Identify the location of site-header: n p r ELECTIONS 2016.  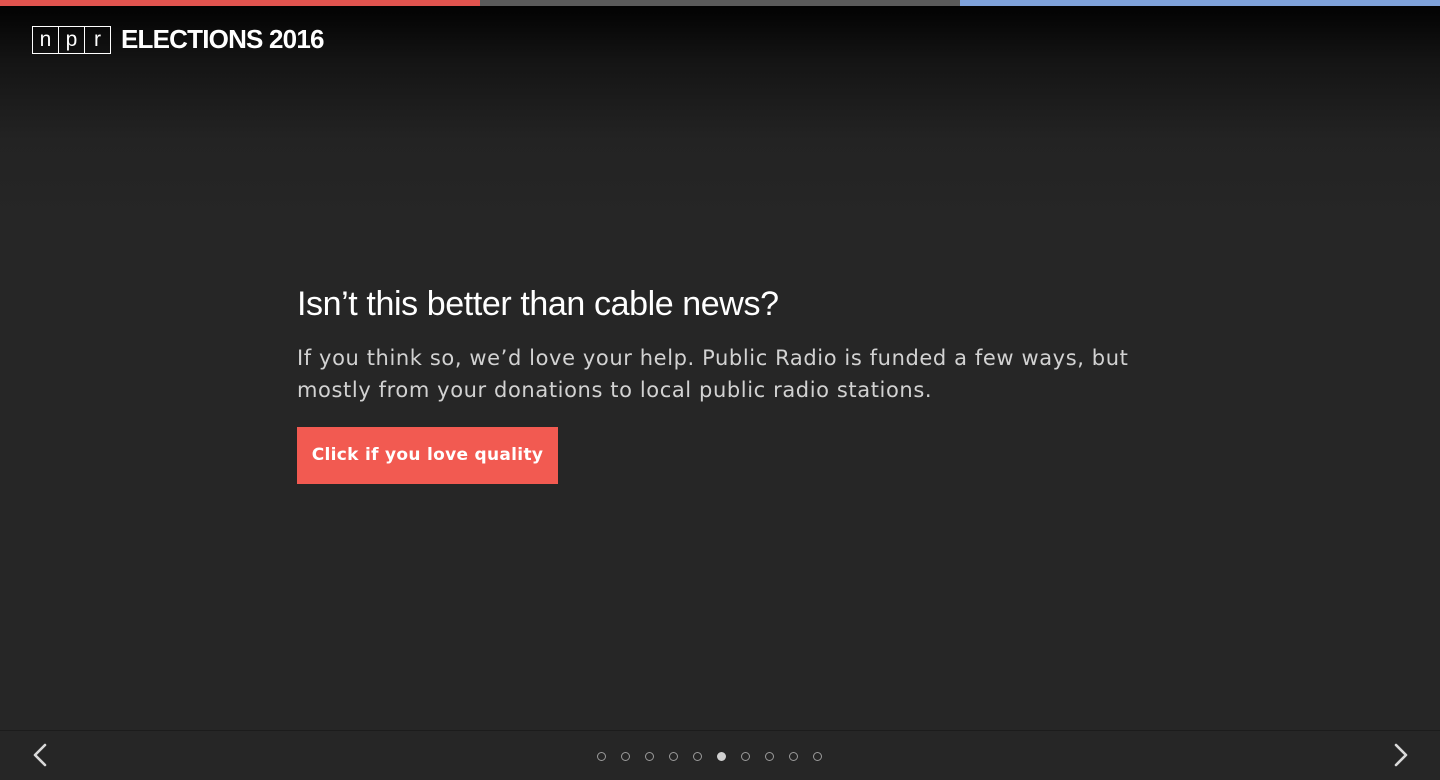
(178, 39).